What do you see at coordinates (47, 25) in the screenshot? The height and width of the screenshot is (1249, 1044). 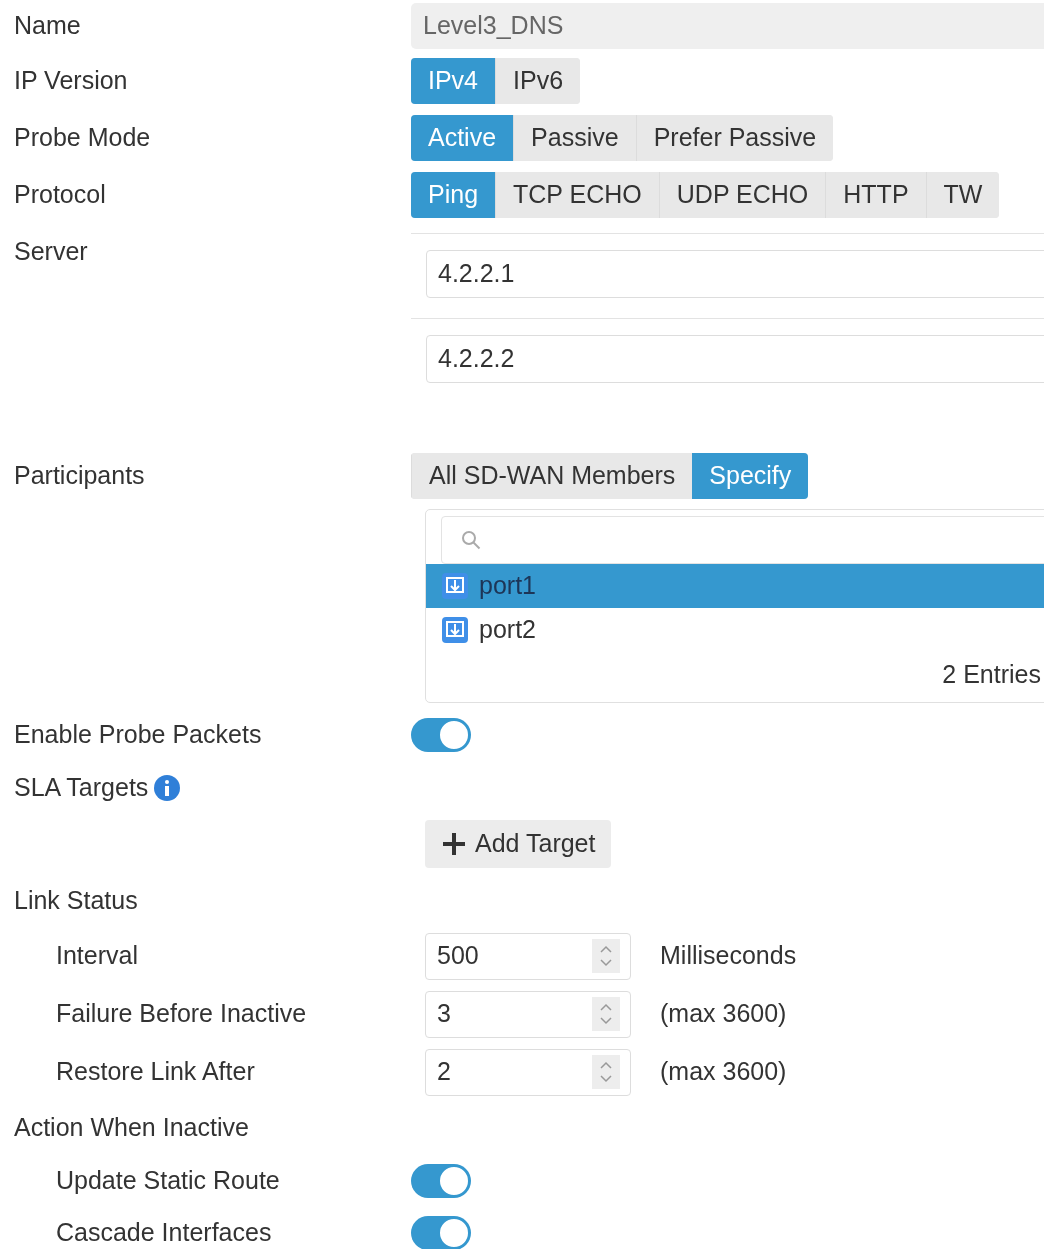 I see `field-label: Name` at bounding box center [47, 25].